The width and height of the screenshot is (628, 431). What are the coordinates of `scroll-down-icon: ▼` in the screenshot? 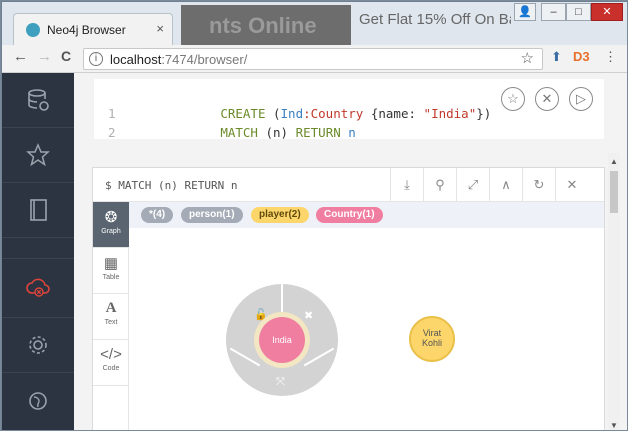 It's located at (614, 425).